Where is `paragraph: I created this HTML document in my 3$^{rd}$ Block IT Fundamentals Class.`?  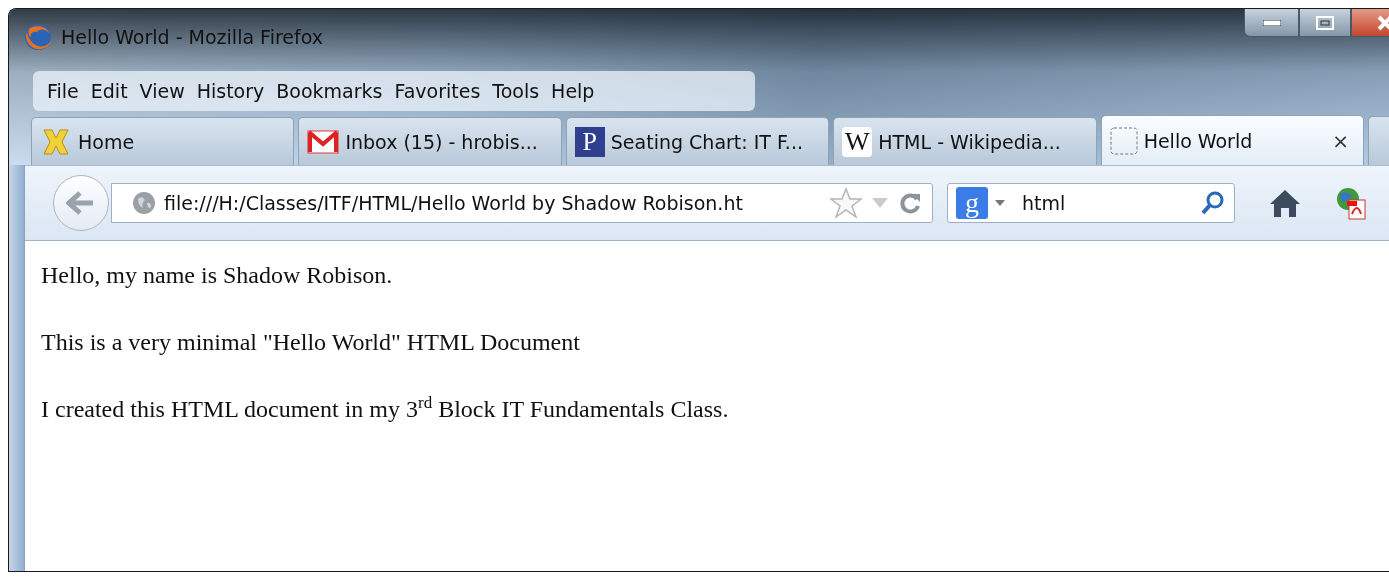 paragraph: I created this HTML document in my 3$^{rd}$ Block IT Fundamentals Class. is located at coordinates (385, 409).